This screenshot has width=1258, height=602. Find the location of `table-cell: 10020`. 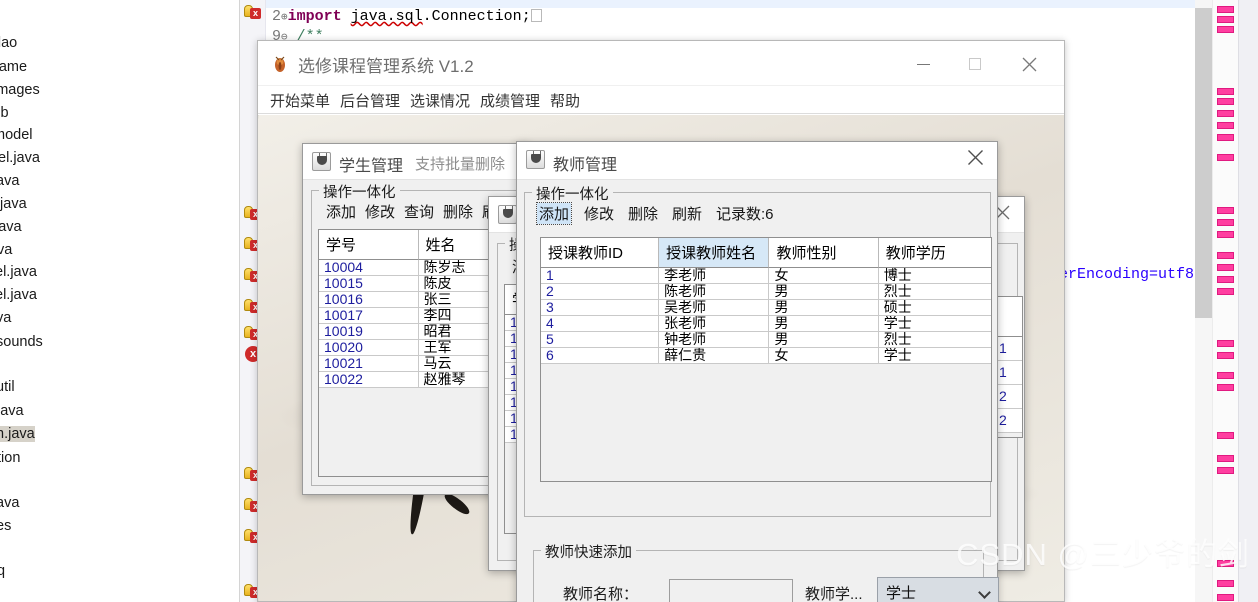

table-cell: 10020 is located at coordinates (369, 348).